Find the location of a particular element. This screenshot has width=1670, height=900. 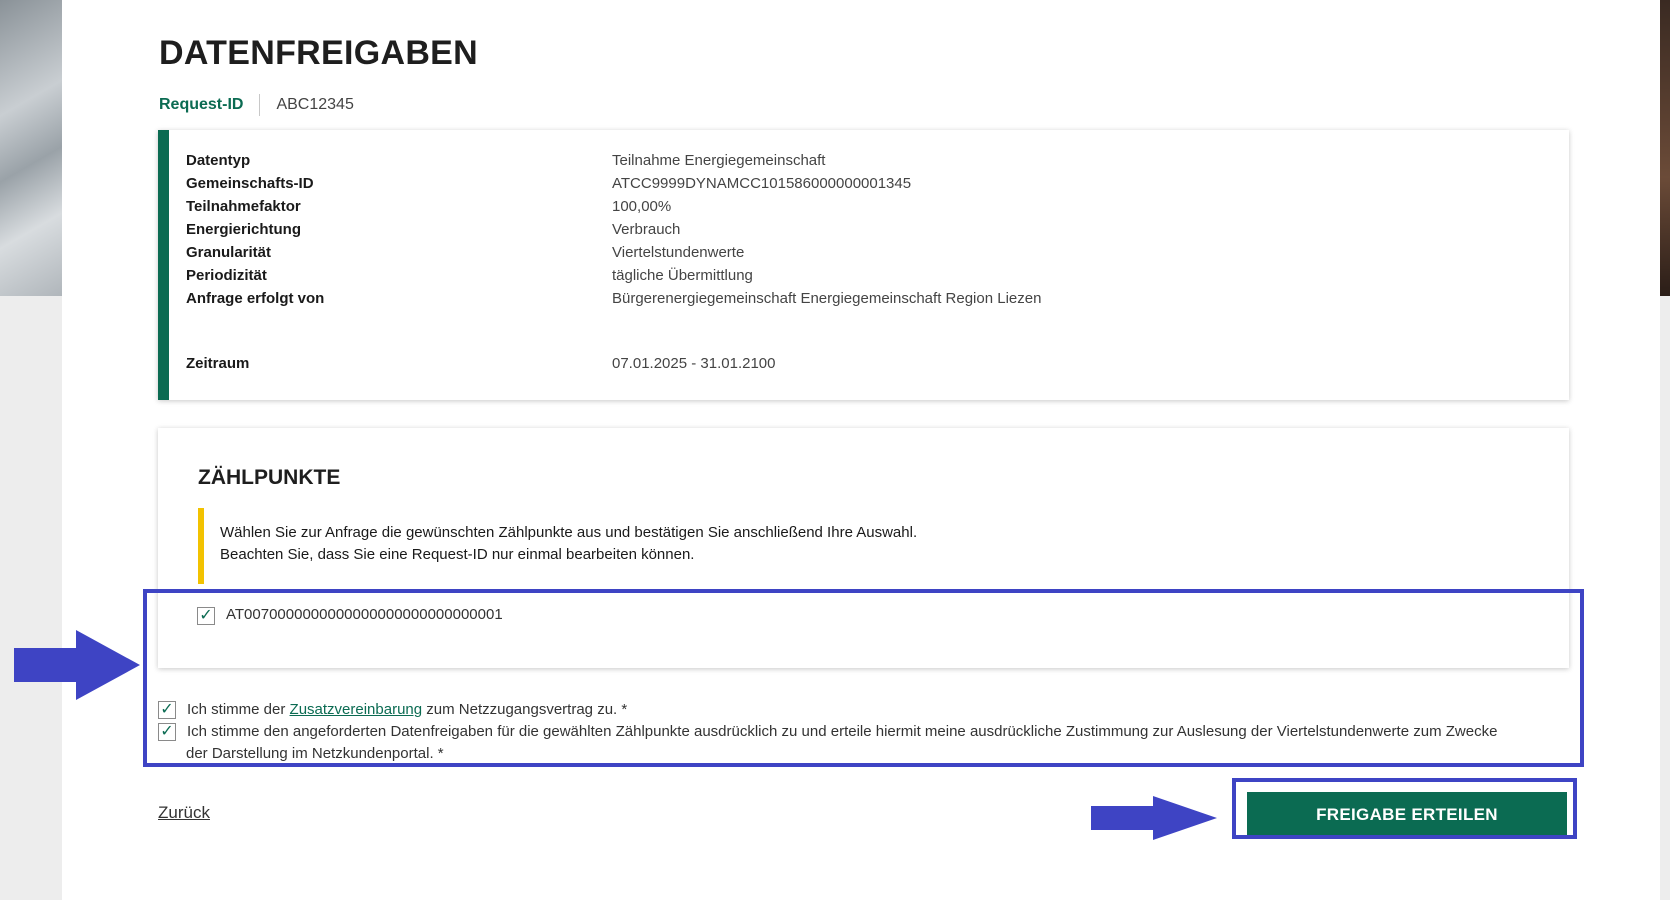

detail-value: Viertelstundenwerte is located at coordinates (678, 252).